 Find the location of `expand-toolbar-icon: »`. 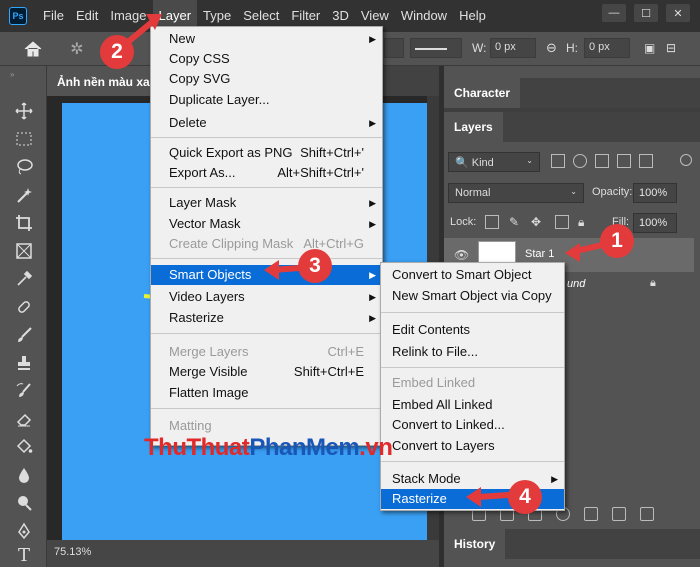

expand-toolbar-icon: » is located at coordinates (12, 74).